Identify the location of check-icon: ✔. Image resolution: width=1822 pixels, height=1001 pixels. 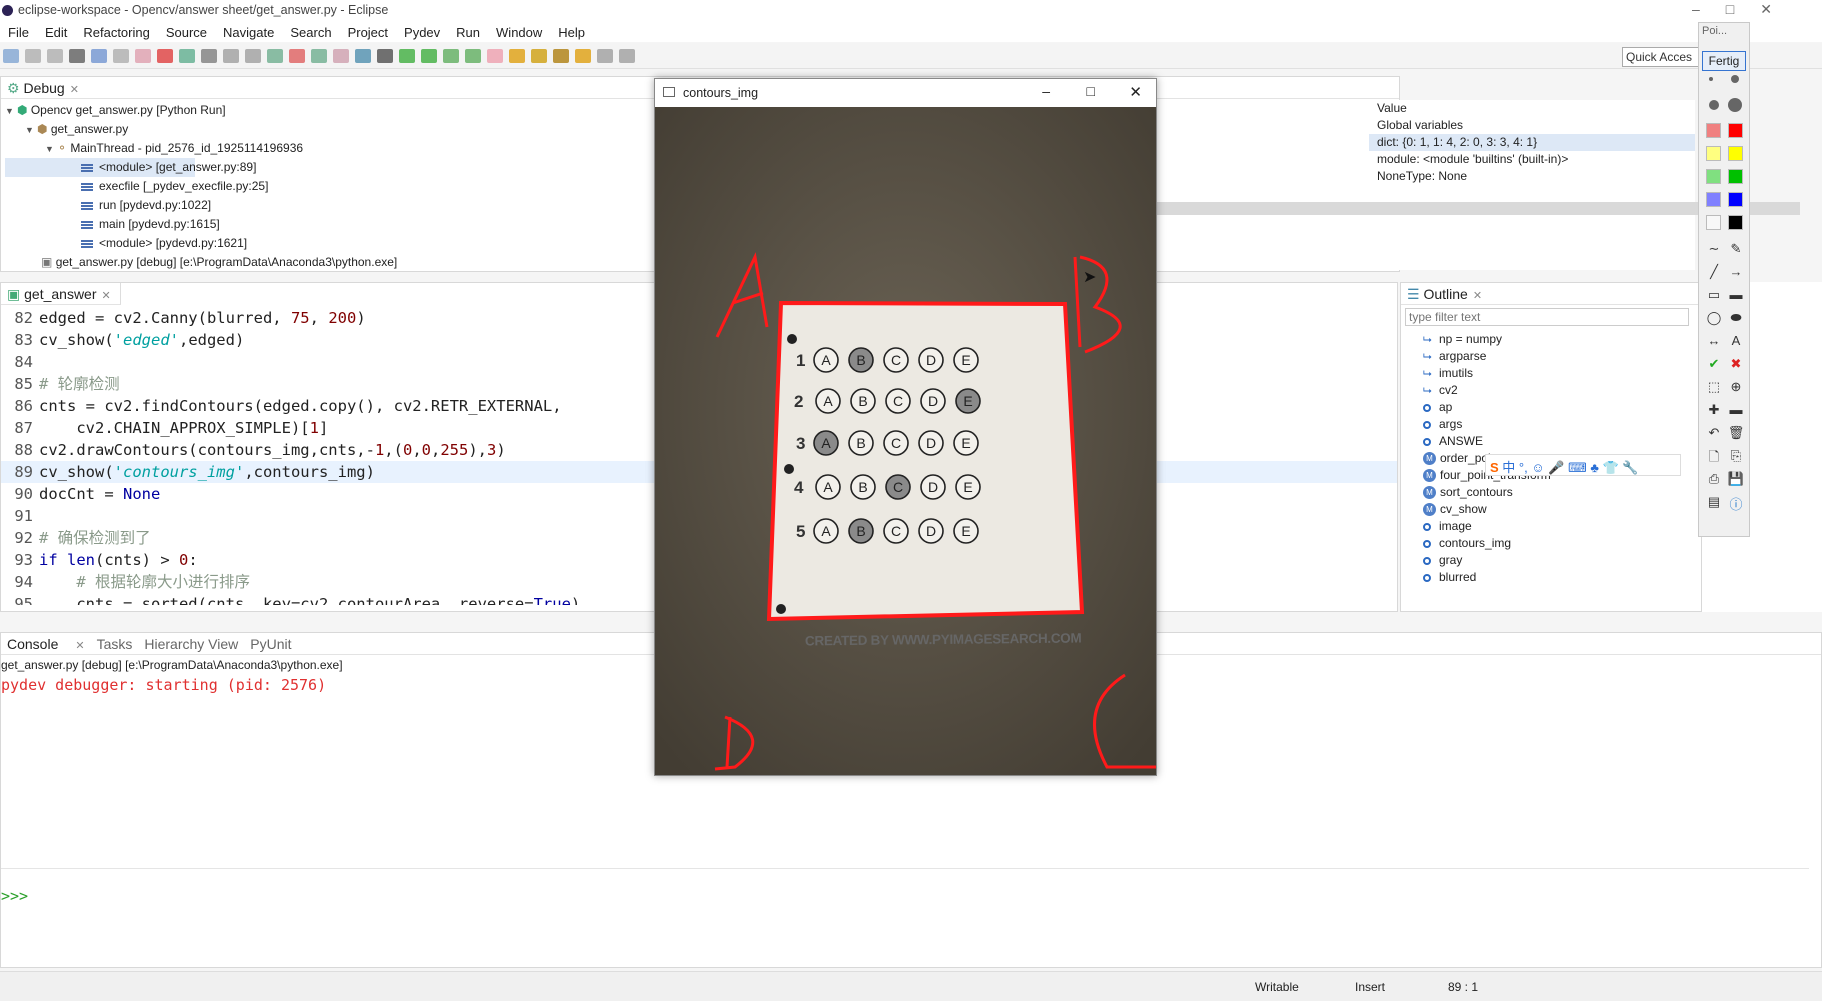
(1714, 364).